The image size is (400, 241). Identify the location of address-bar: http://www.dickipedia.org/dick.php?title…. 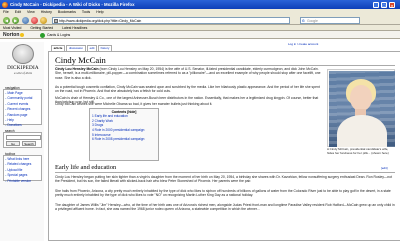
(171, 20).